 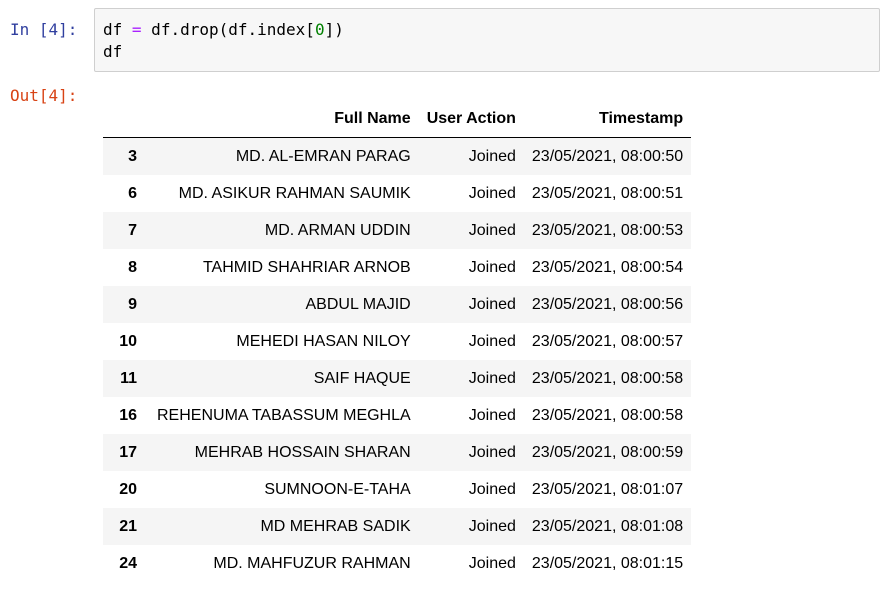 What do you see at coordinates (607, 452) in the screenshot?
I see `cell-timestamp: 23/05/2021, 08:00:59` at bounding box center [607, 452].